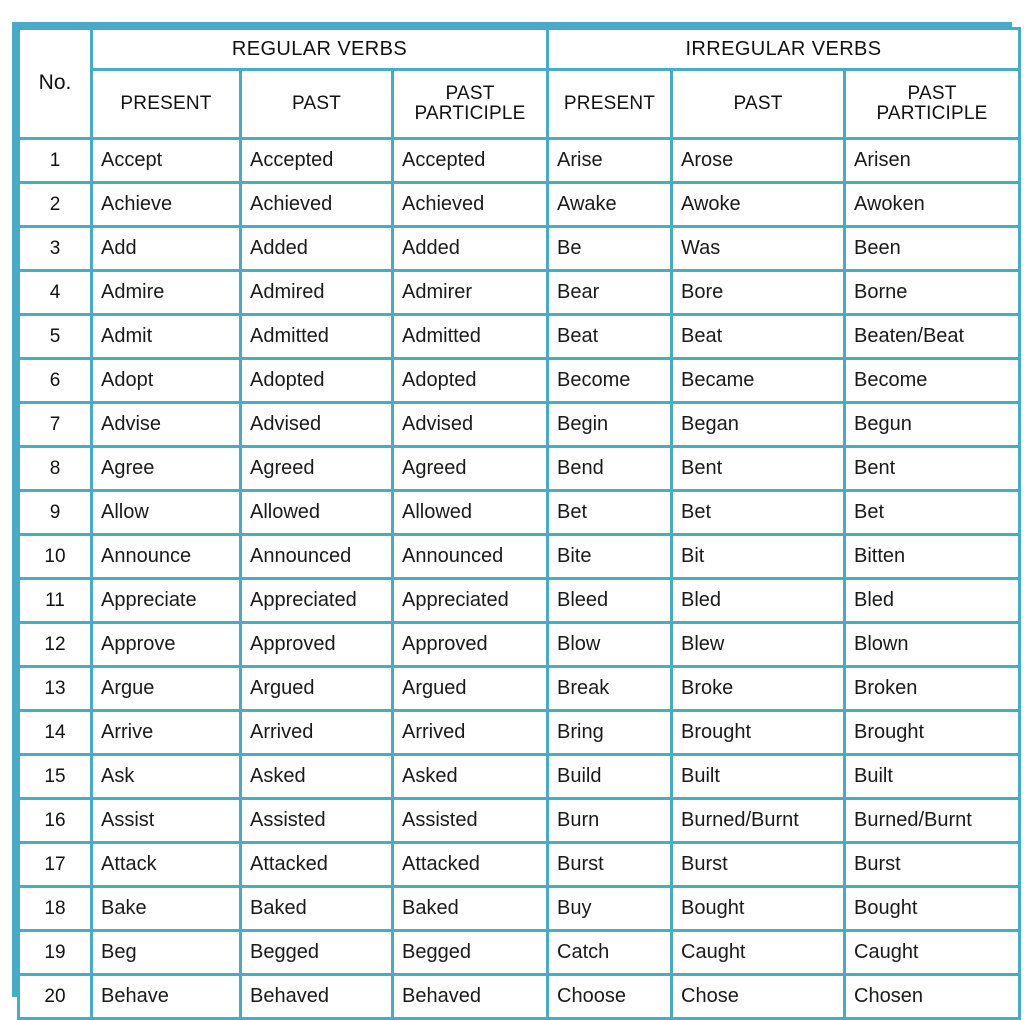 This screenshot has height=1020, width=1024. What do you see at coordinates (166, 468) in the screenshot?
I see `cell-regular-present: Agree` at bounding box center [166, 468].